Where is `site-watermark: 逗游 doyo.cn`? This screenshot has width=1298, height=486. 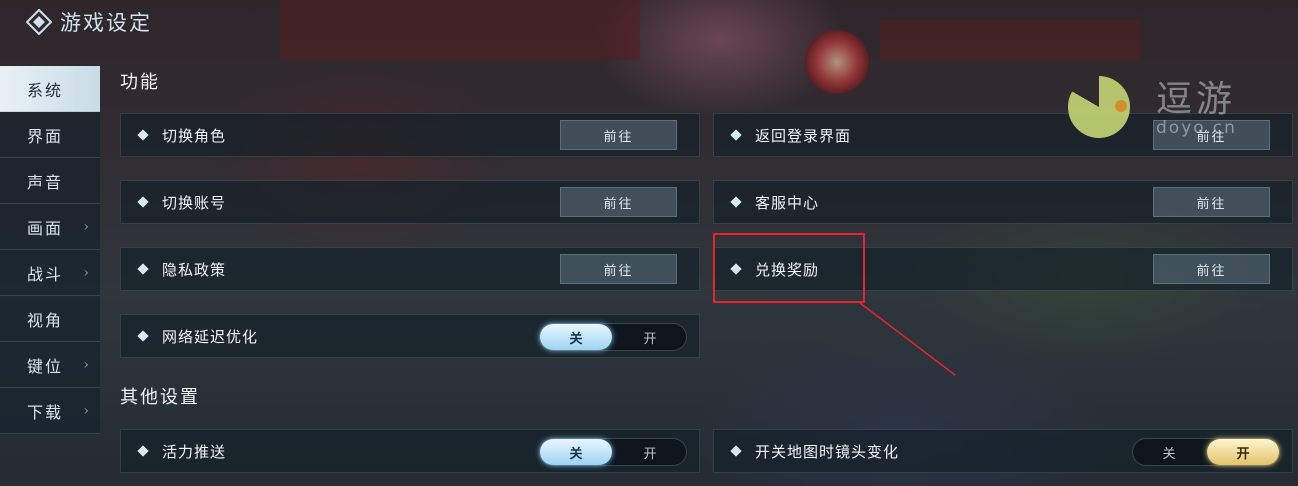 site-watermark: 逗游 doyo.cn is located at coordinates (1173, 107).